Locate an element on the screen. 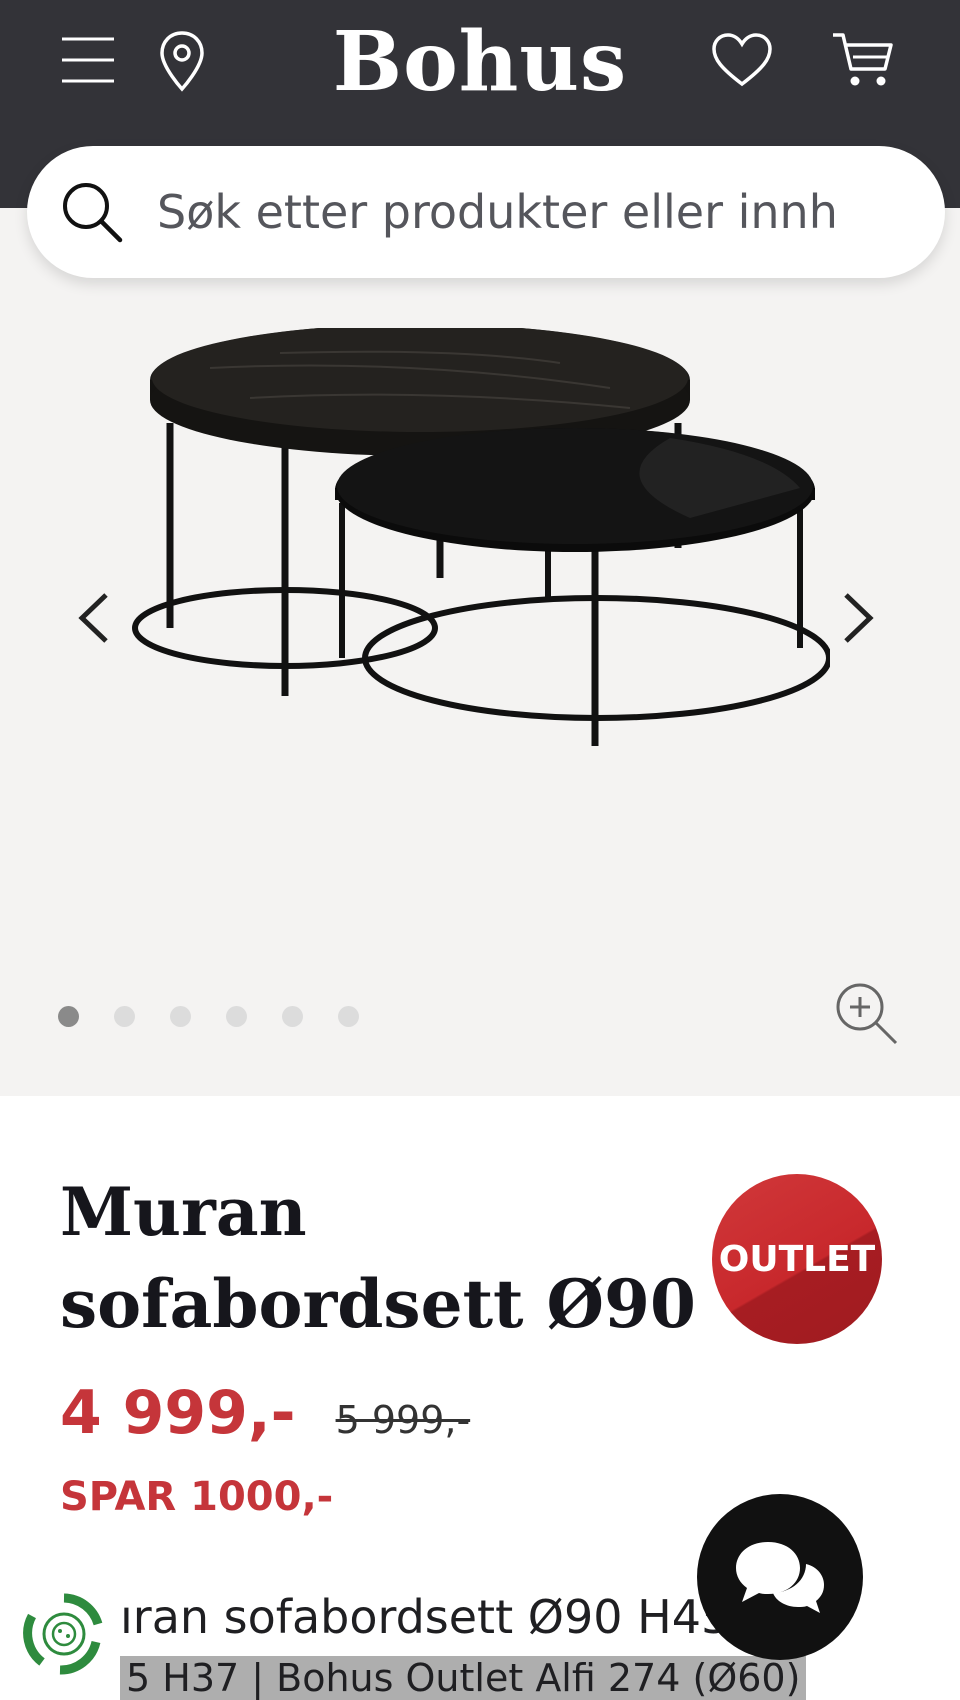  eco-badge is located at coordinates (64, 1634).